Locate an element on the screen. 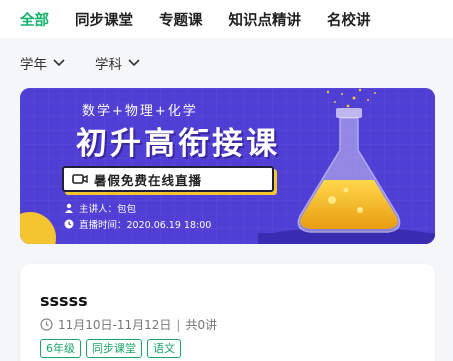  live-tag: 暑假免费在线直播 is located at coordinates (168, 179).